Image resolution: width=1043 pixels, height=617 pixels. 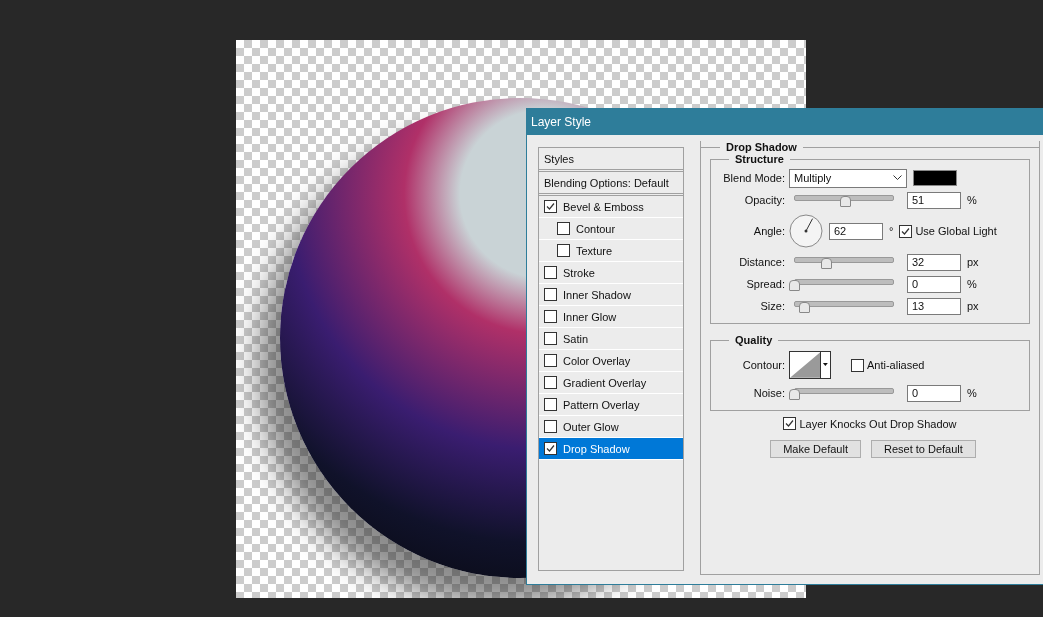 What do you see at coordinates (764, 200) in the screenshot?
I see `field-label: Opacity:` at bounding box center [764, 200].